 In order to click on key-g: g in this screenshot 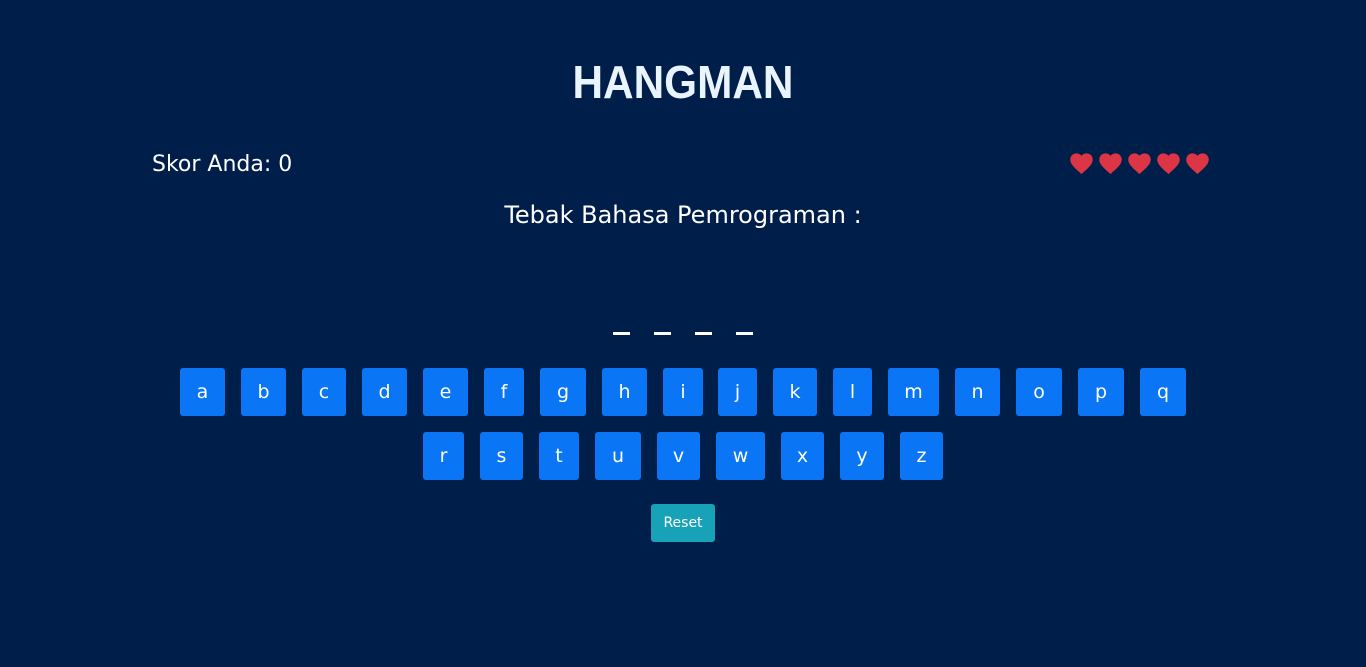, I will do `click(563, 392)`.